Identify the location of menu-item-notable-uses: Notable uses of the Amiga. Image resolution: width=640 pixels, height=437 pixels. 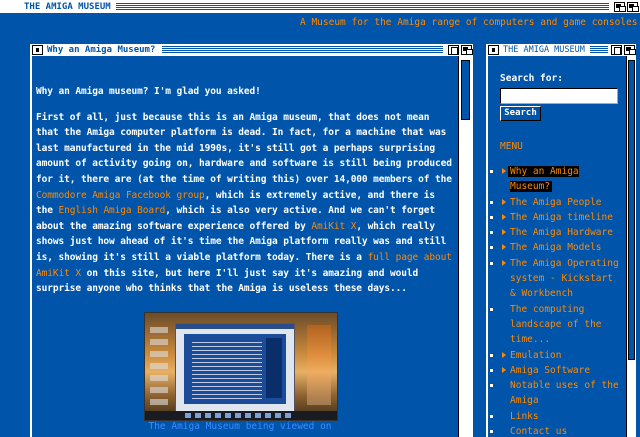
(556, 393).